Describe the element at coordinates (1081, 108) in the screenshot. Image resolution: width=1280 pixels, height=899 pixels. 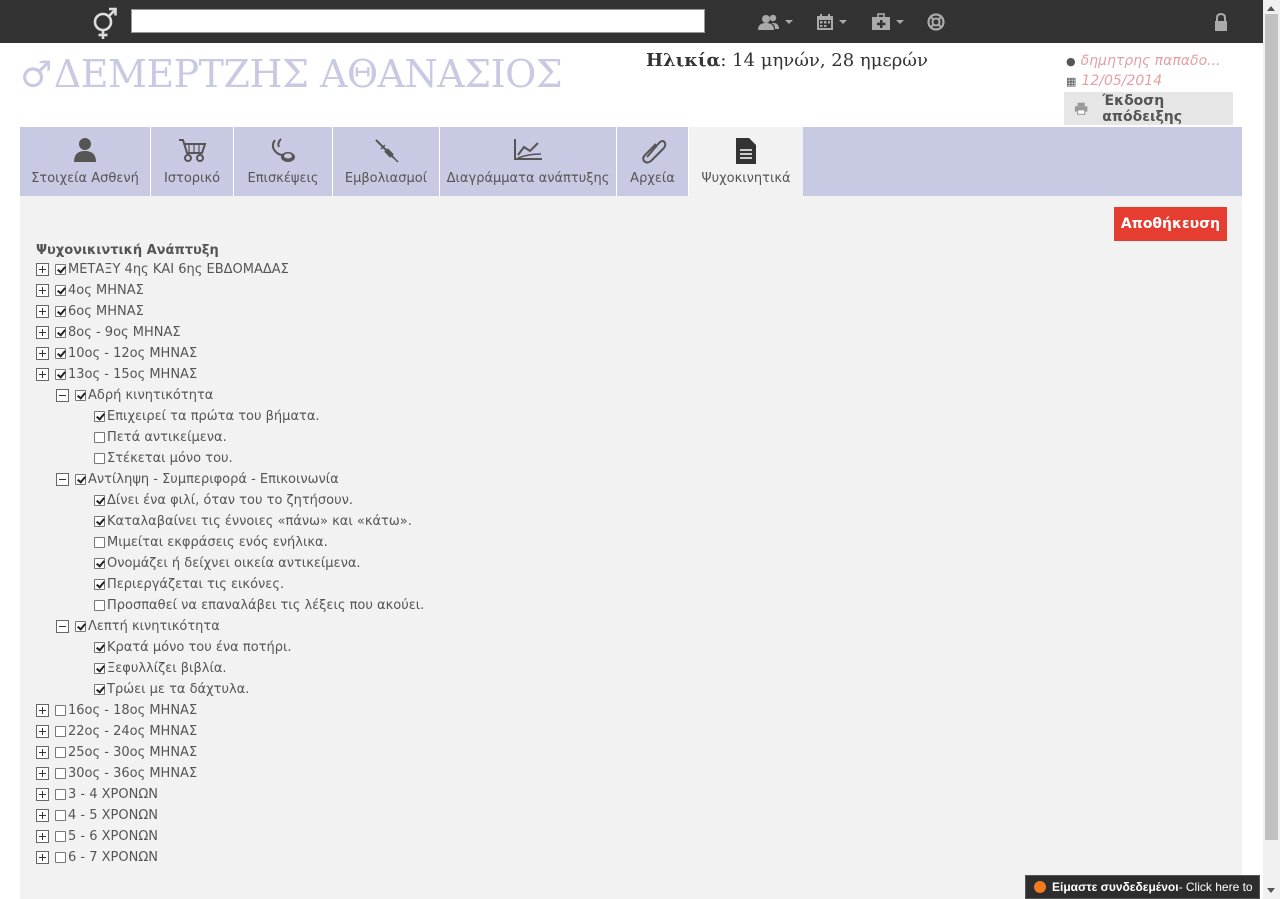
I see `print-icon` at that location.